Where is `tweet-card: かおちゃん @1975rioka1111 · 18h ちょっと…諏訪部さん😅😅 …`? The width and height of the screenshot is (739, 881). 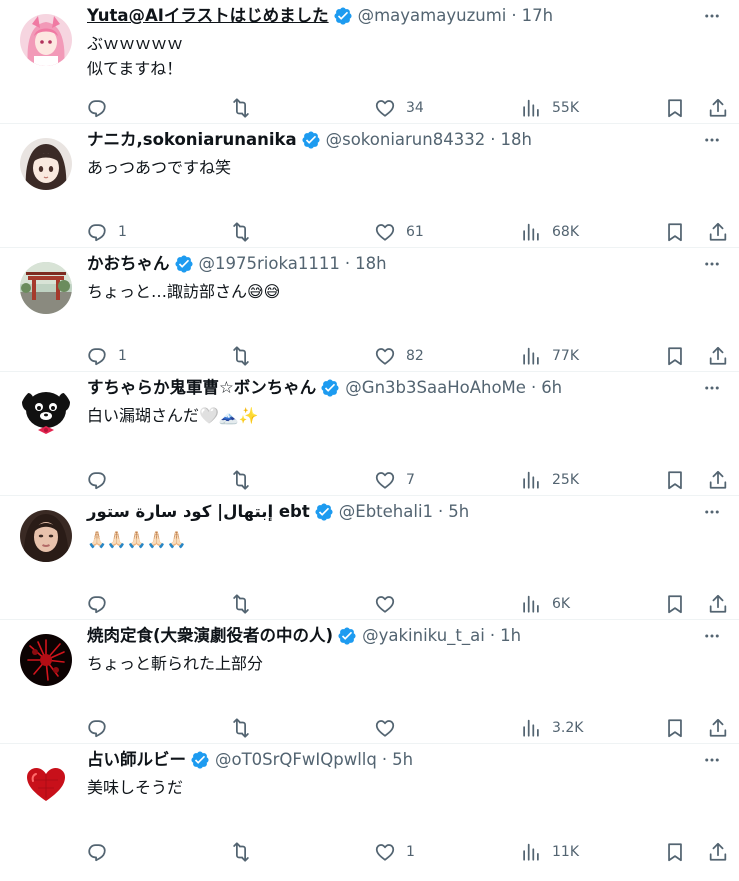 tweet-card: かおちゃん @1975rioka1111 · 18h ちょっと…諏訪部さん😅😅 … is located at coordinates (369, 310).